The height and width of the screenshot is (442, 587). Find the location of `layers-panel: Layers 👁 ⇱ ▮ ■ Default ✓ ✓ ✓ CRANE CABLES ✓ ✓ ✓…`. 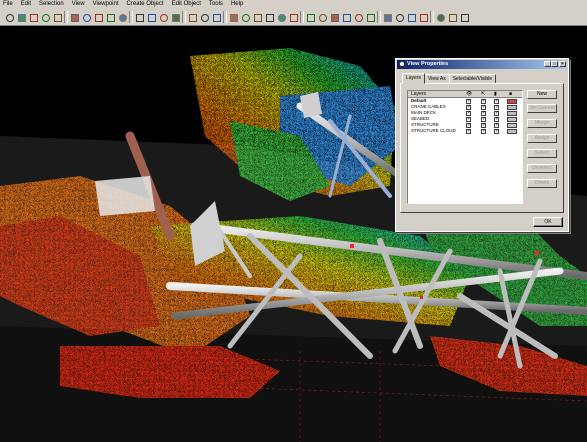

layers-panel: Layers 👁 ⇱ ▮ ■ Default ✓ ✓ ✓ CRANE CABLES ✓ ✓ ✓… is located at coordinates (482, 148).